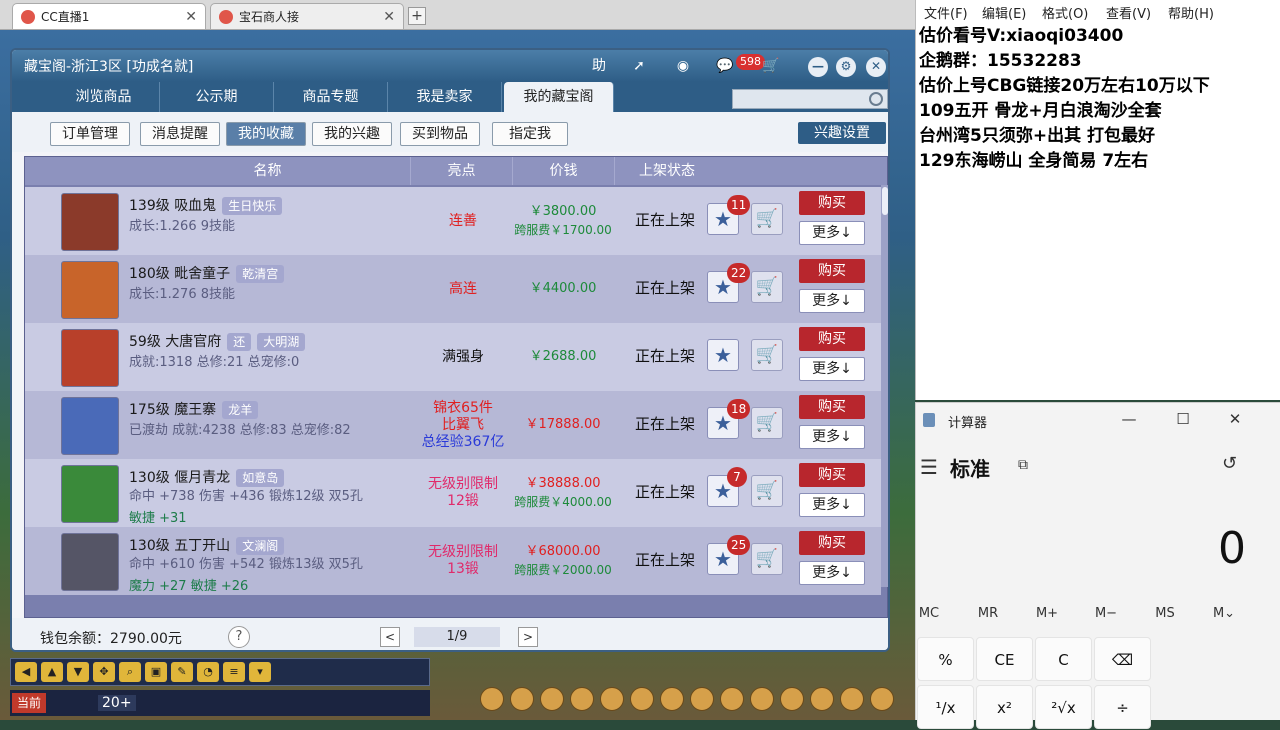 This screenshot has height=730, width=1280. Describe the element at coordinates (818, 67) in the screenshot. I see `minimize-button: —` at that location.